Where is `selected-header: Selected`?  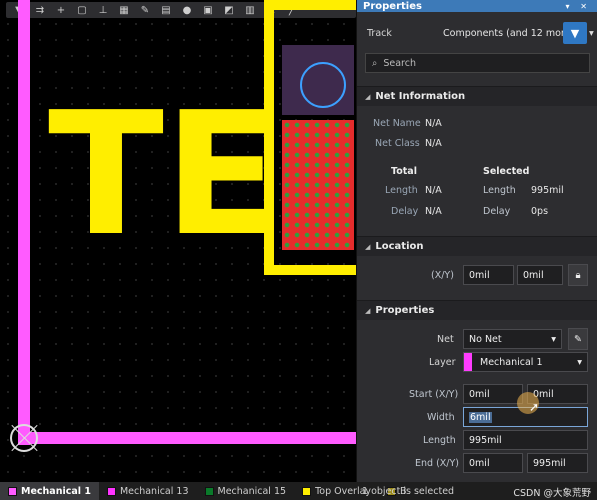 selected-header: Selected is located at coordinates (506, 171).